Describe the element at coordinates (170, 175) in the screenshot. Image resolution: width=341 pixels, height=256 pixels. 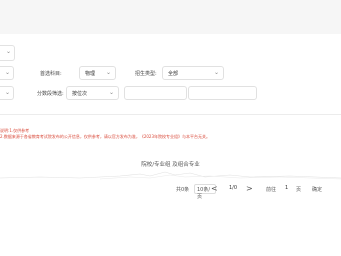
I see `decorative-mountain-line` at that location.